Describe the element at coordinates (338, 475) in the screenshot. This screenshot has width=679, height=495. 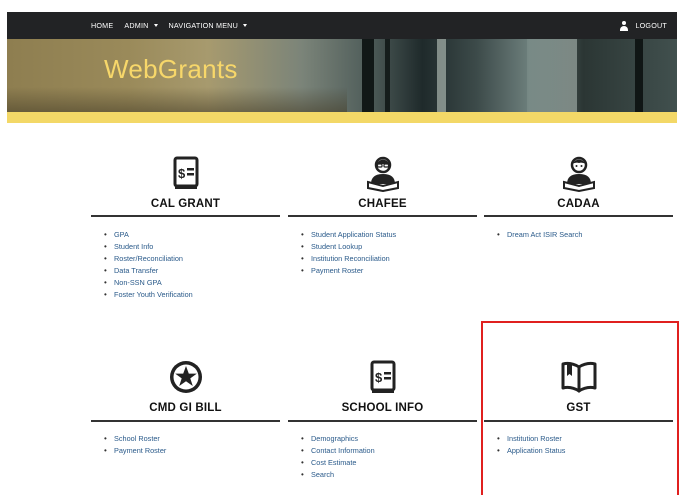
I see `list-item: Search` at that location.